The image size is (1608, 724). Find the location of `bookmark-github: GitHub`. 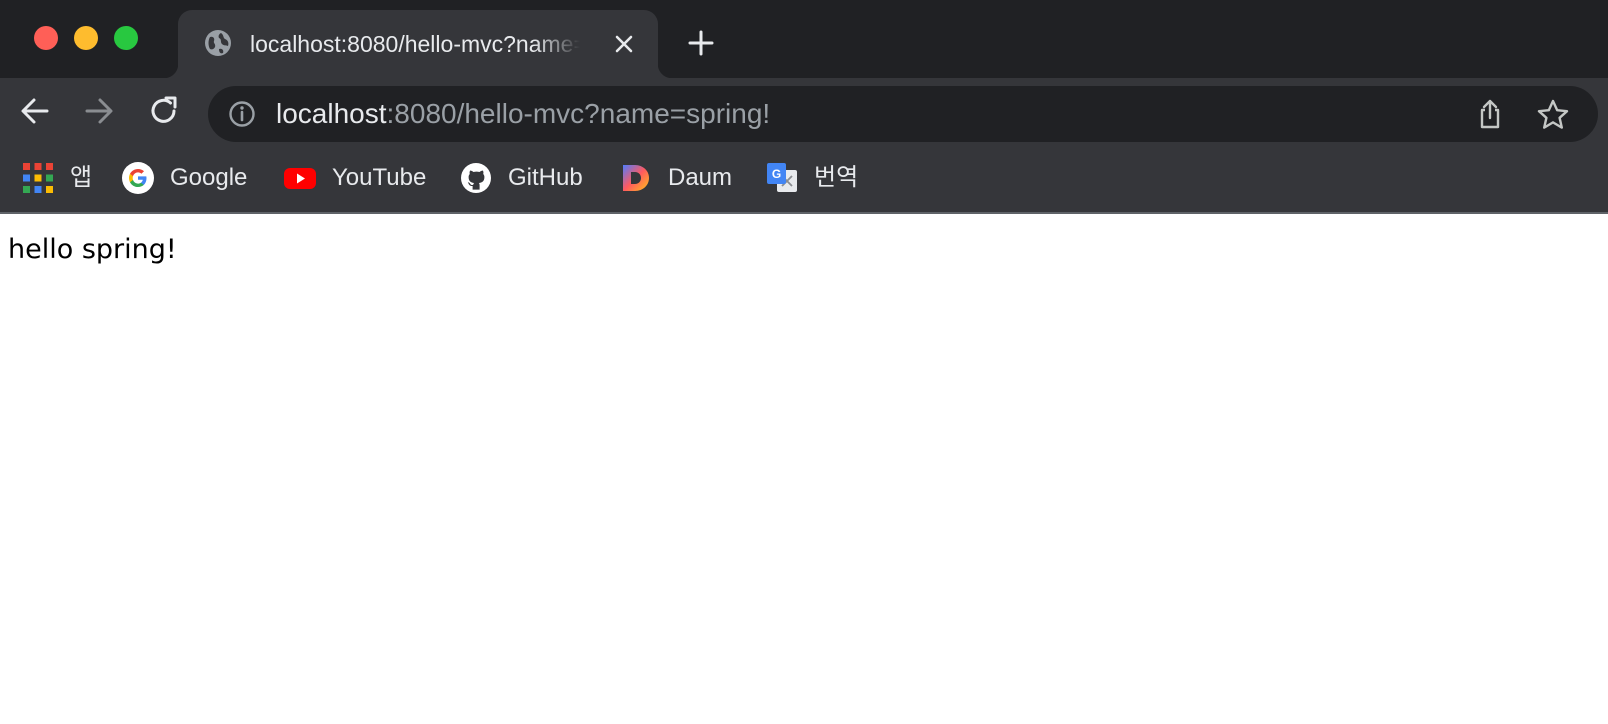

bookmark-github: GitHub is located at coordinates (521, 178).